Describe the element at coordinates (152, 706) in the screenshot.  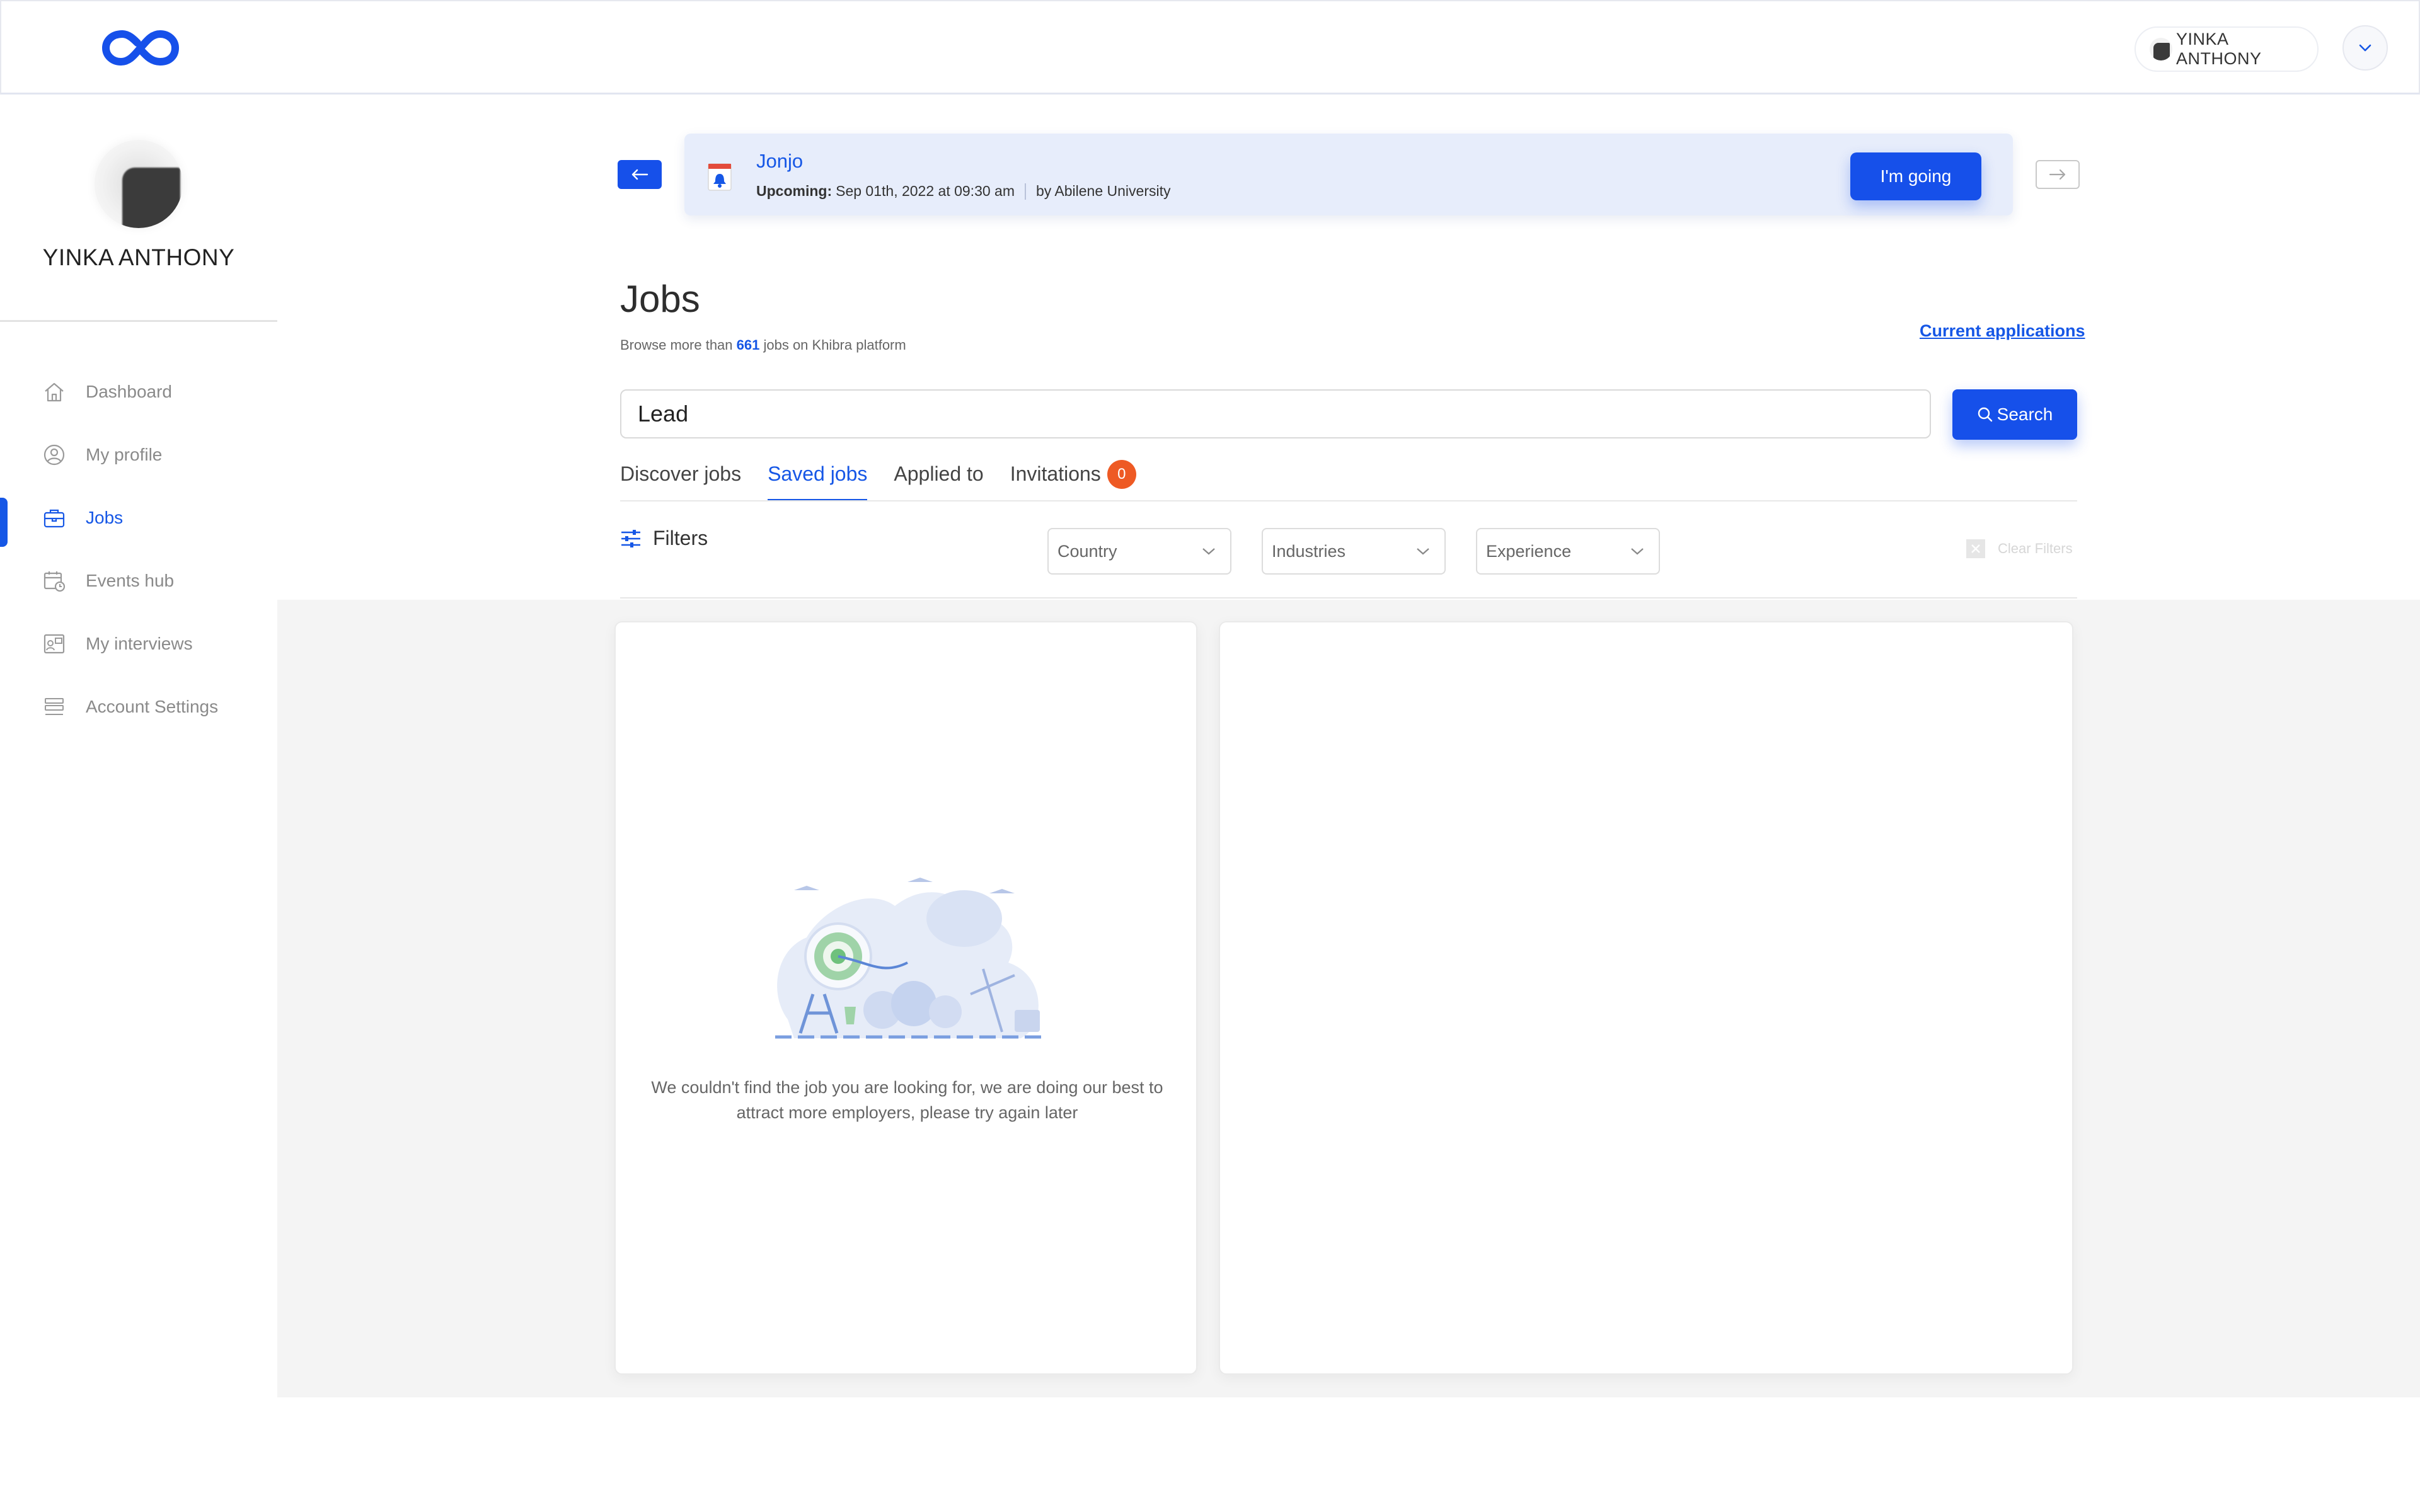
I see `sidebar-item-label: Account Settings` at that location.